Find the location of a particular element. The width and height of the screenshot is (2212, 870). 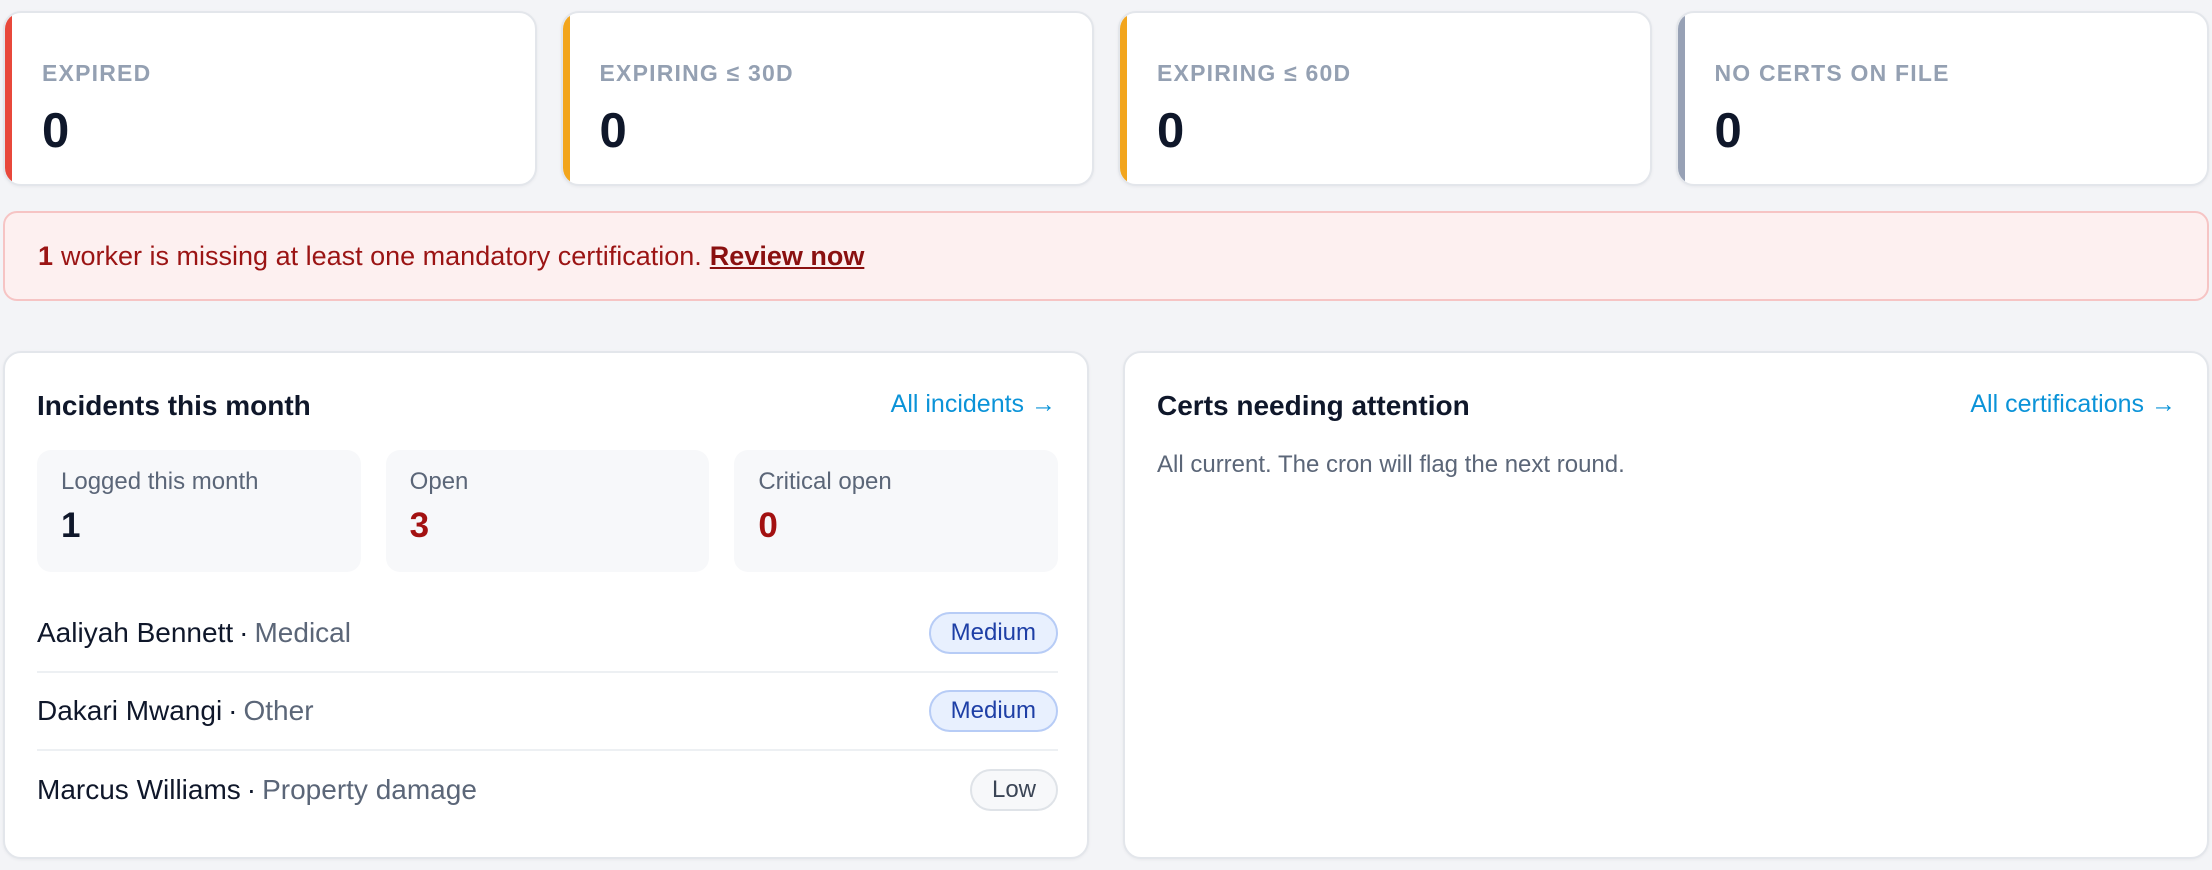

incident-summary: Marcus Williams · Property damage is located at coordinates (257, 790).